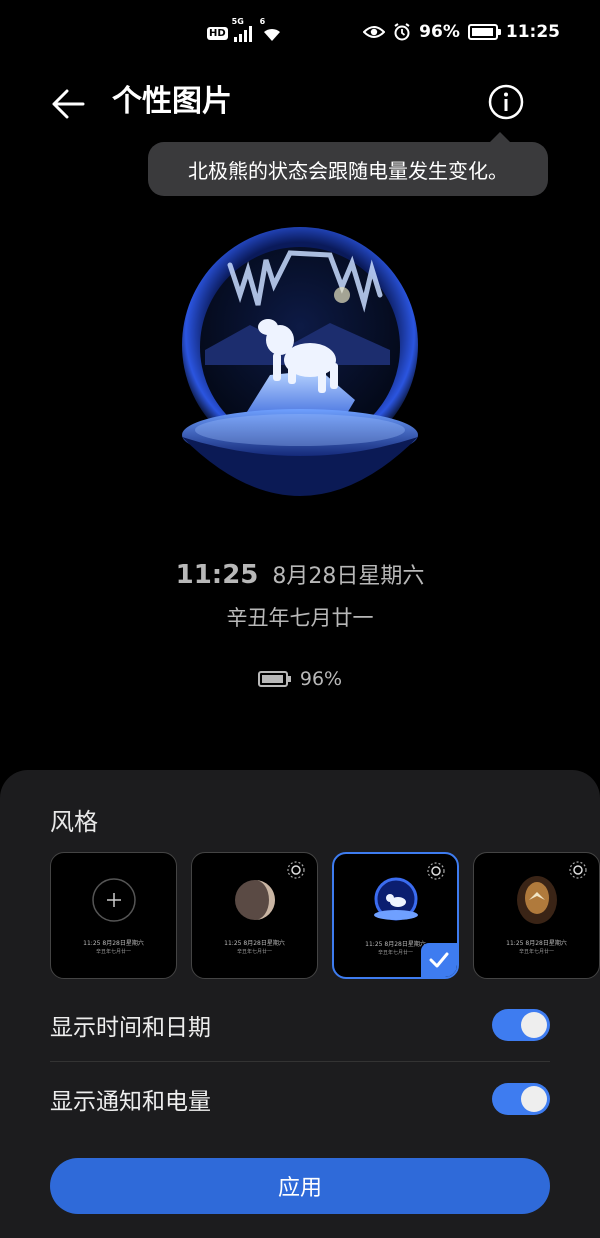  What do you see at coordinates (271, 29) in the screenshot?
I see `wifi-icon: 6` at bounding box center [271, 29].